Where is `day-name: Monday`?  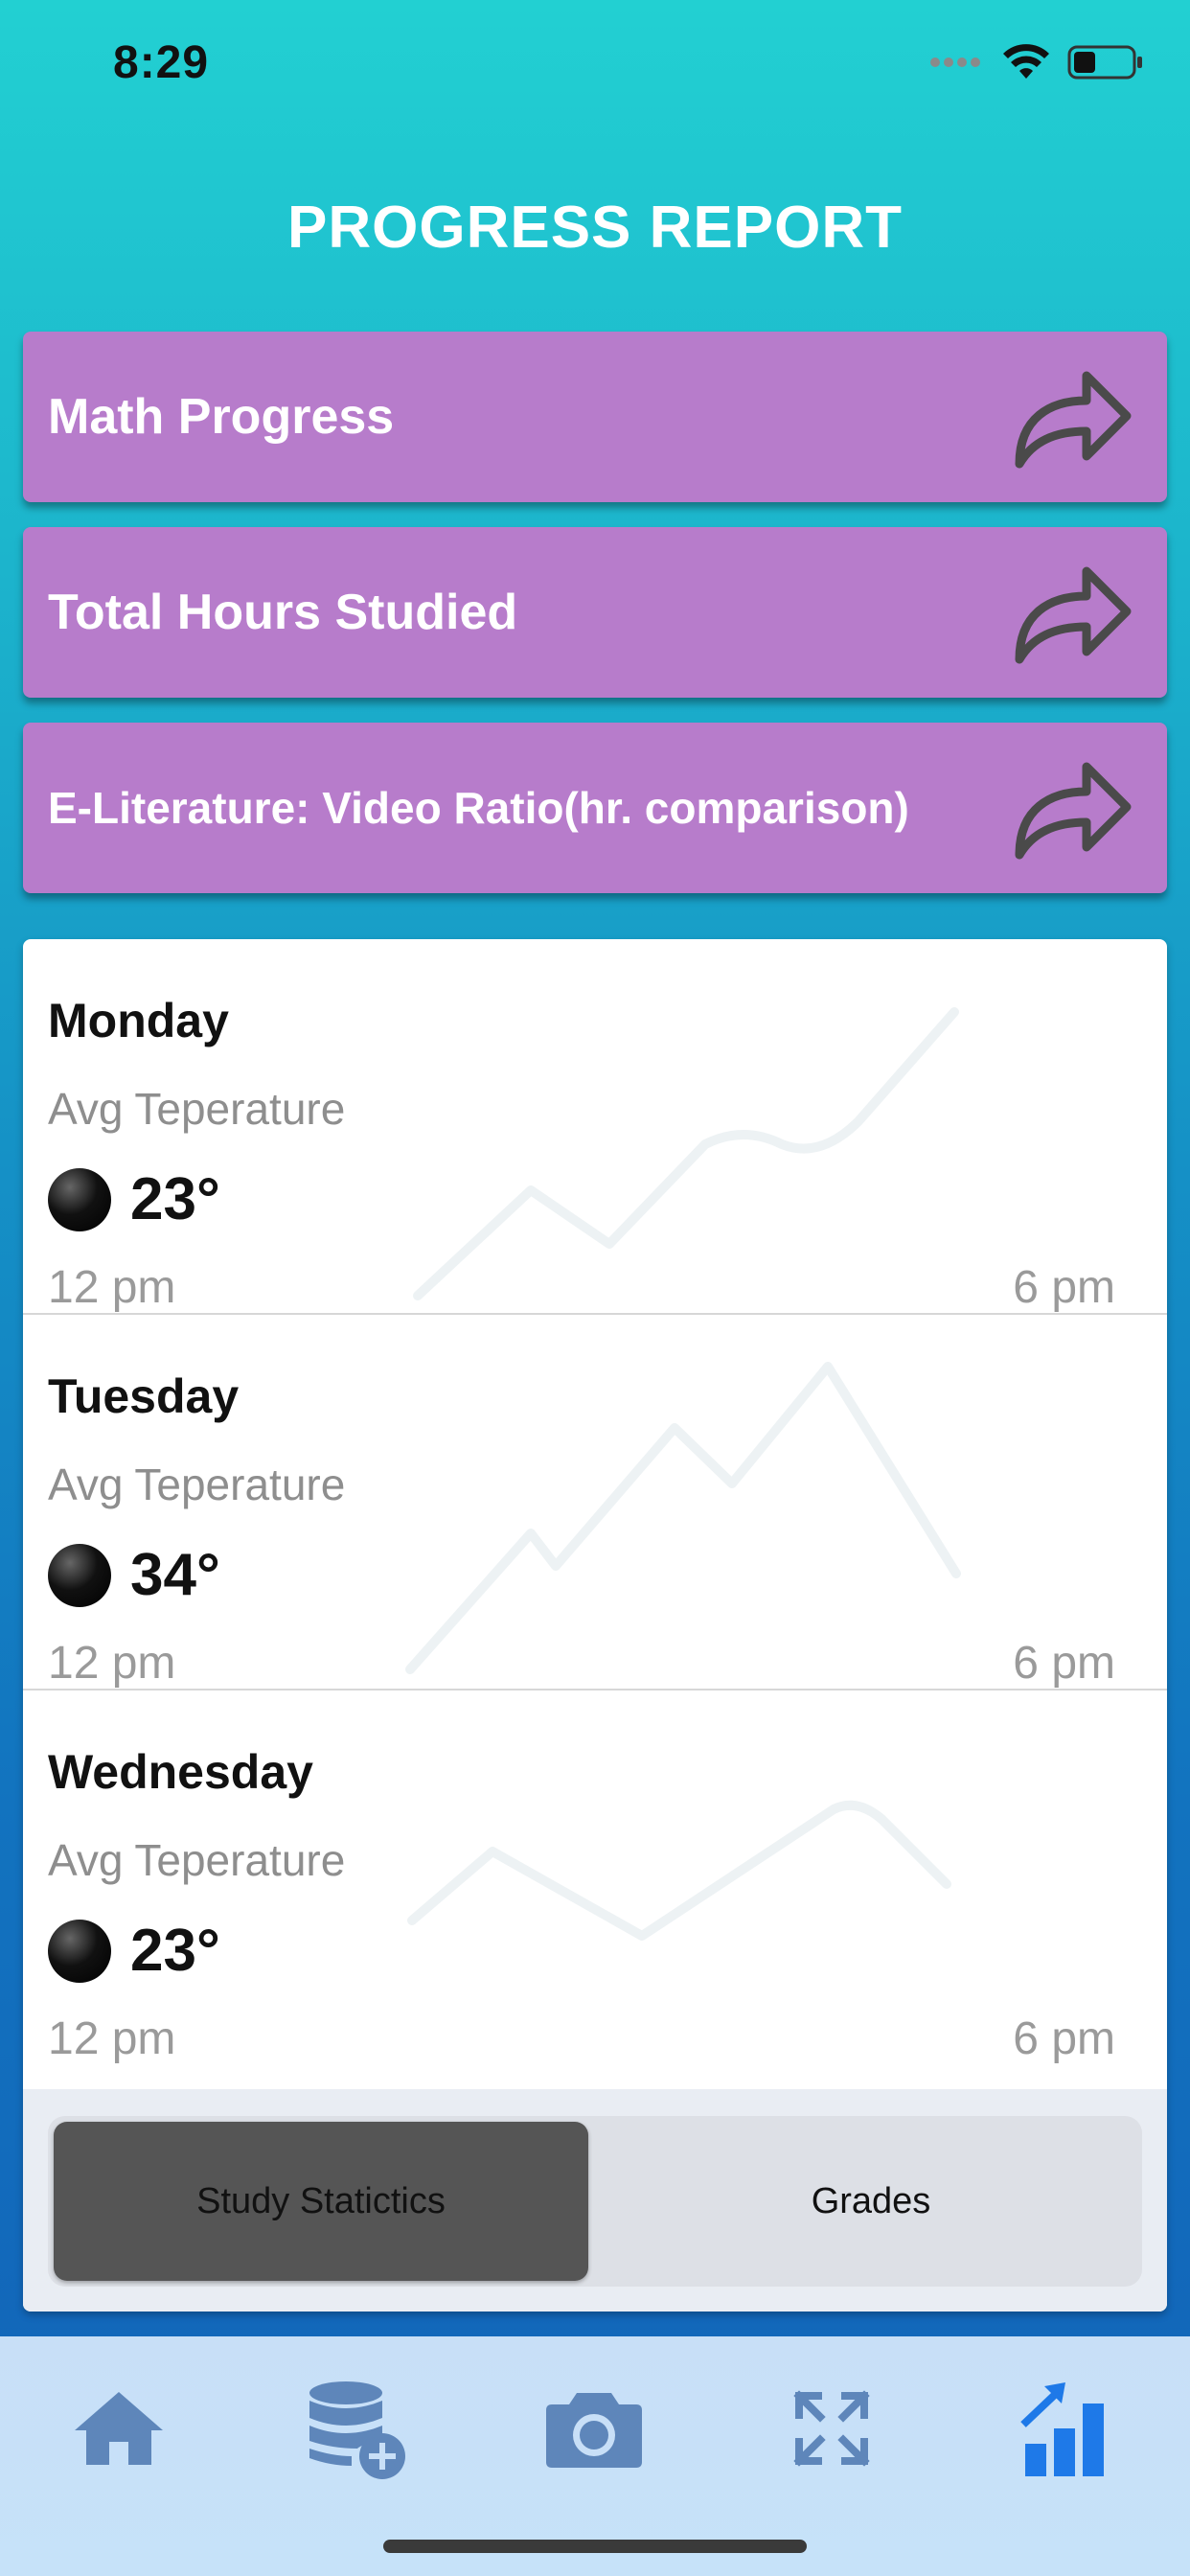
day-name: Monday is located at coordinates (139, 1020).